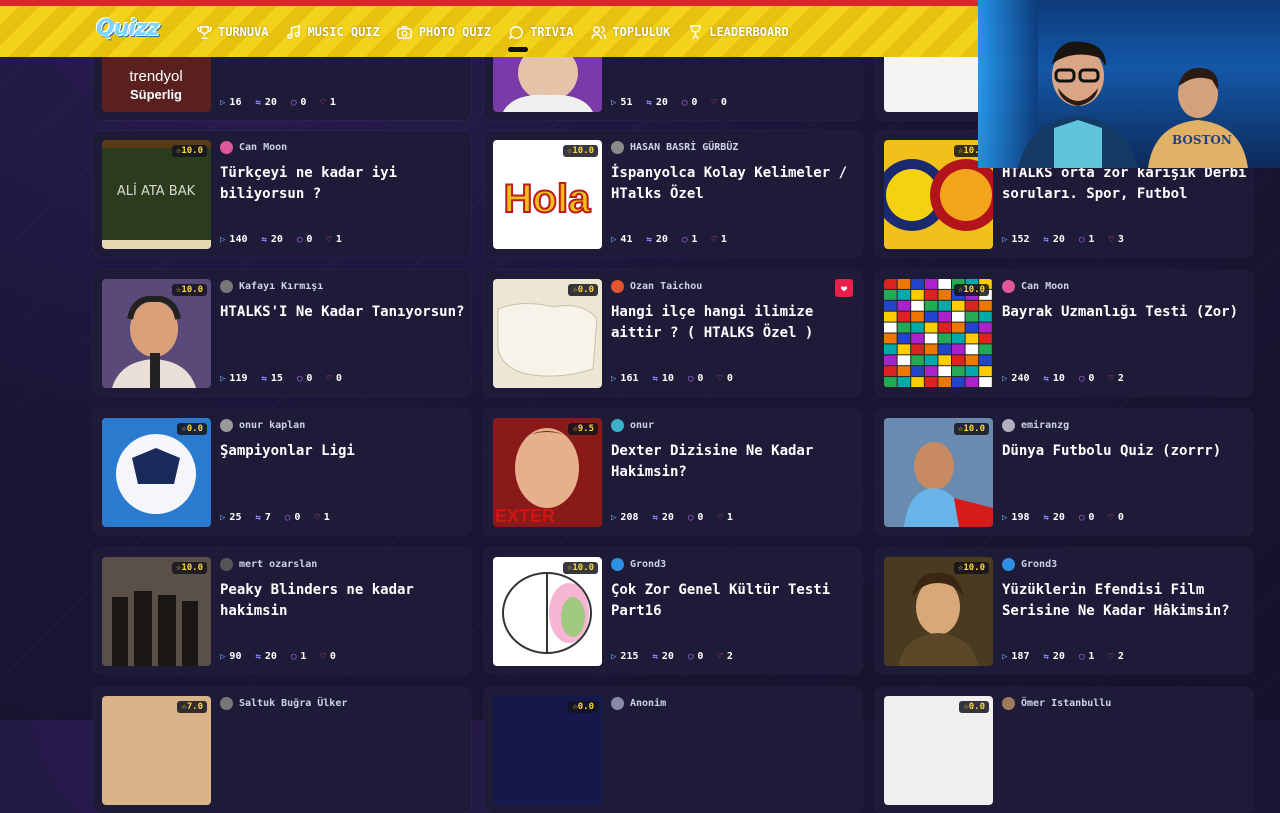 This screenshot has width=1280, height=813. I want to click on quiz-card: ☆0.0 Ömer Istanbullu, so click(1064, 750).